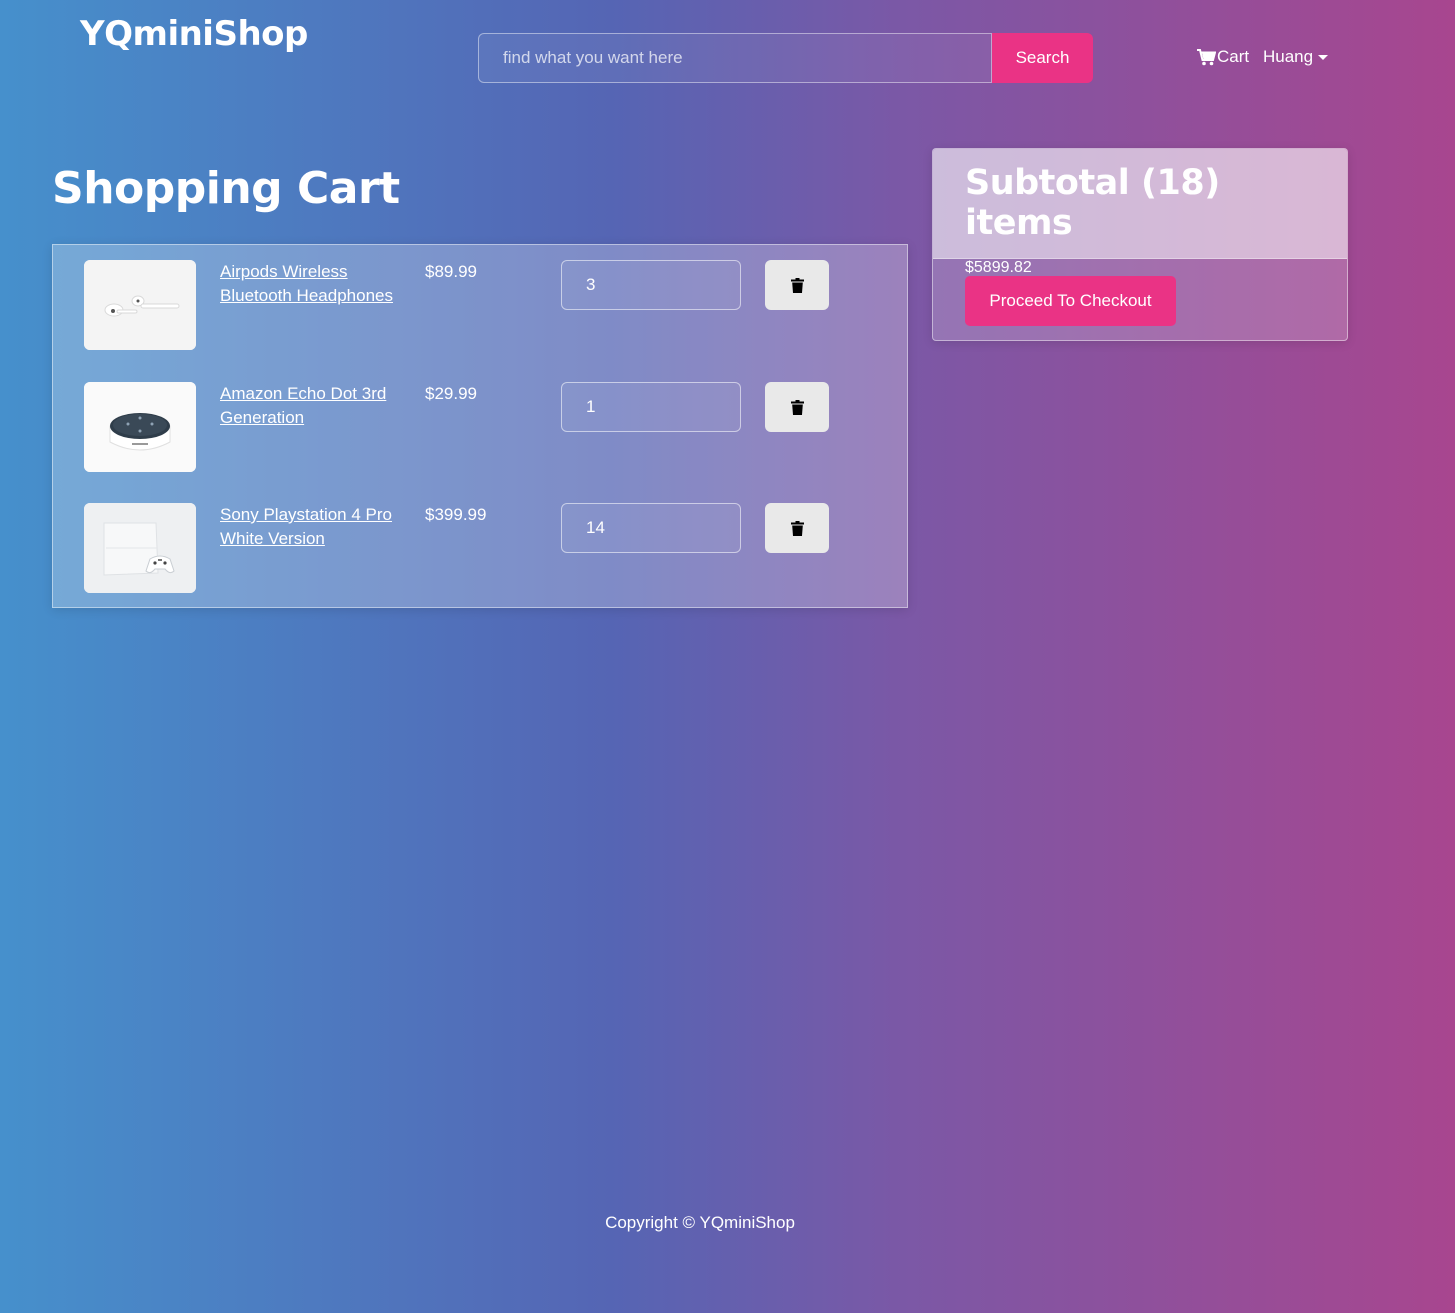  I want to click on cart-item: Amazon Echo Dot 3rd Generation $29.99 1, so click(484, 427).